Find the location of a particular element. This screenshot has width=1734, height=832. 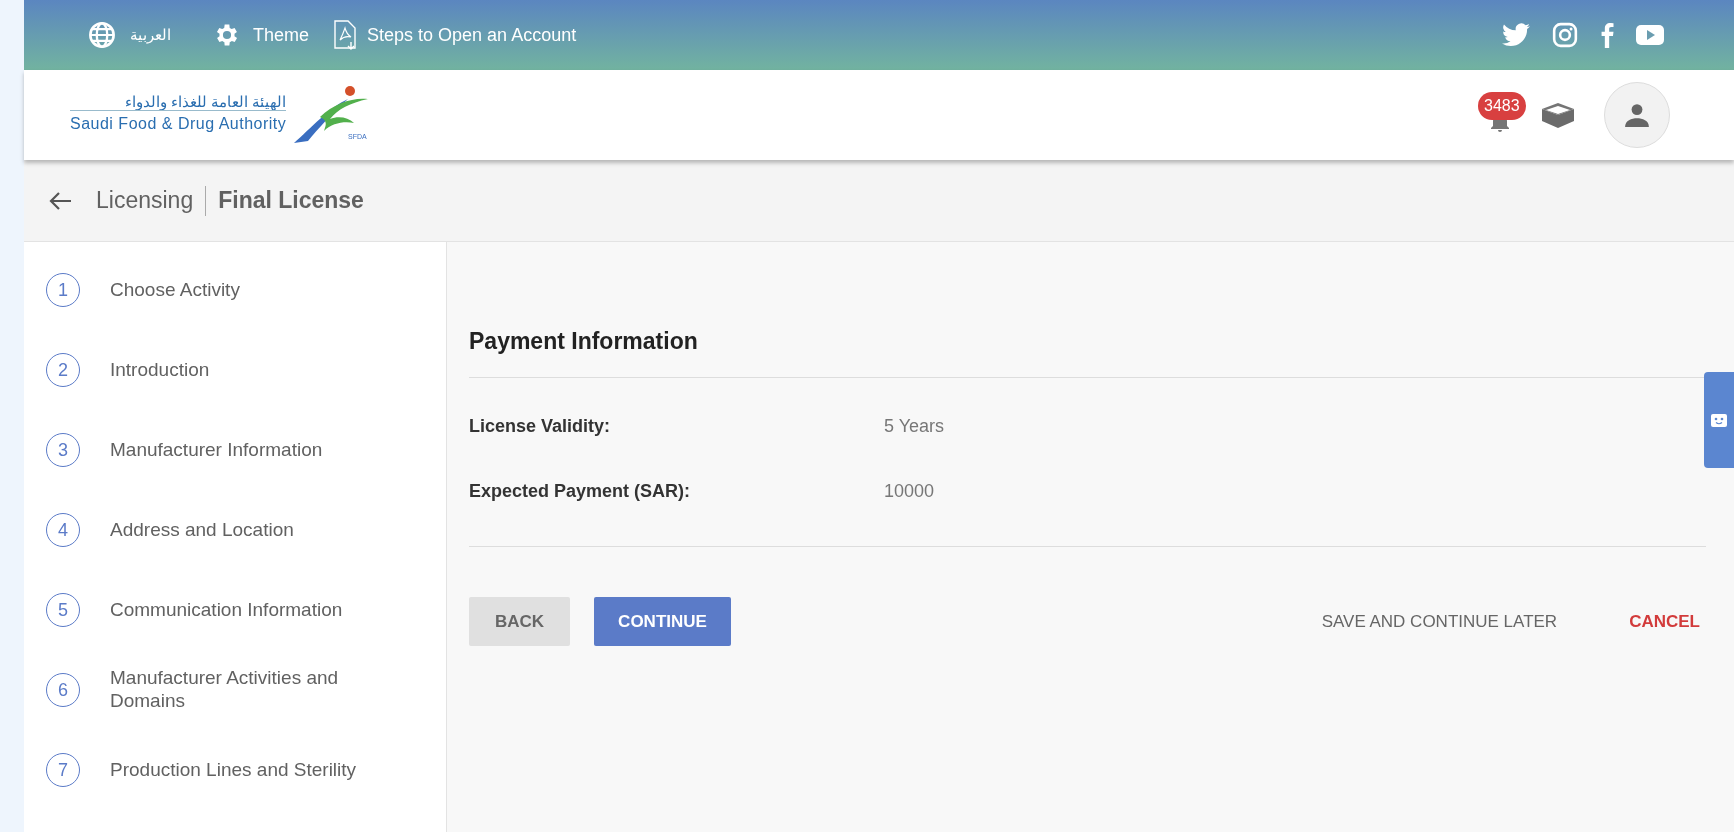

save-later-button: SAVE AND CONTINUE LATER is located at coordinates (1439, 621).